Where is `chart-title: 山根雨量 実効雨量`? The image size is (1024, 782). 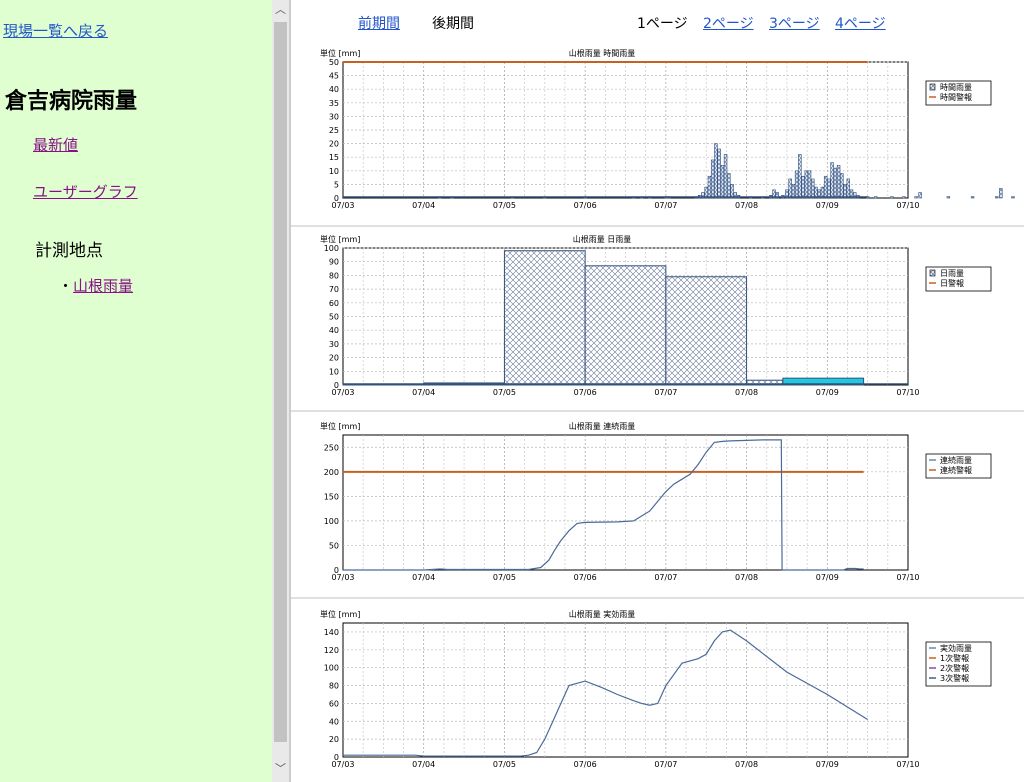 chart-title: 山根雨量 実効雨量 is located at coordinates (602, 614).